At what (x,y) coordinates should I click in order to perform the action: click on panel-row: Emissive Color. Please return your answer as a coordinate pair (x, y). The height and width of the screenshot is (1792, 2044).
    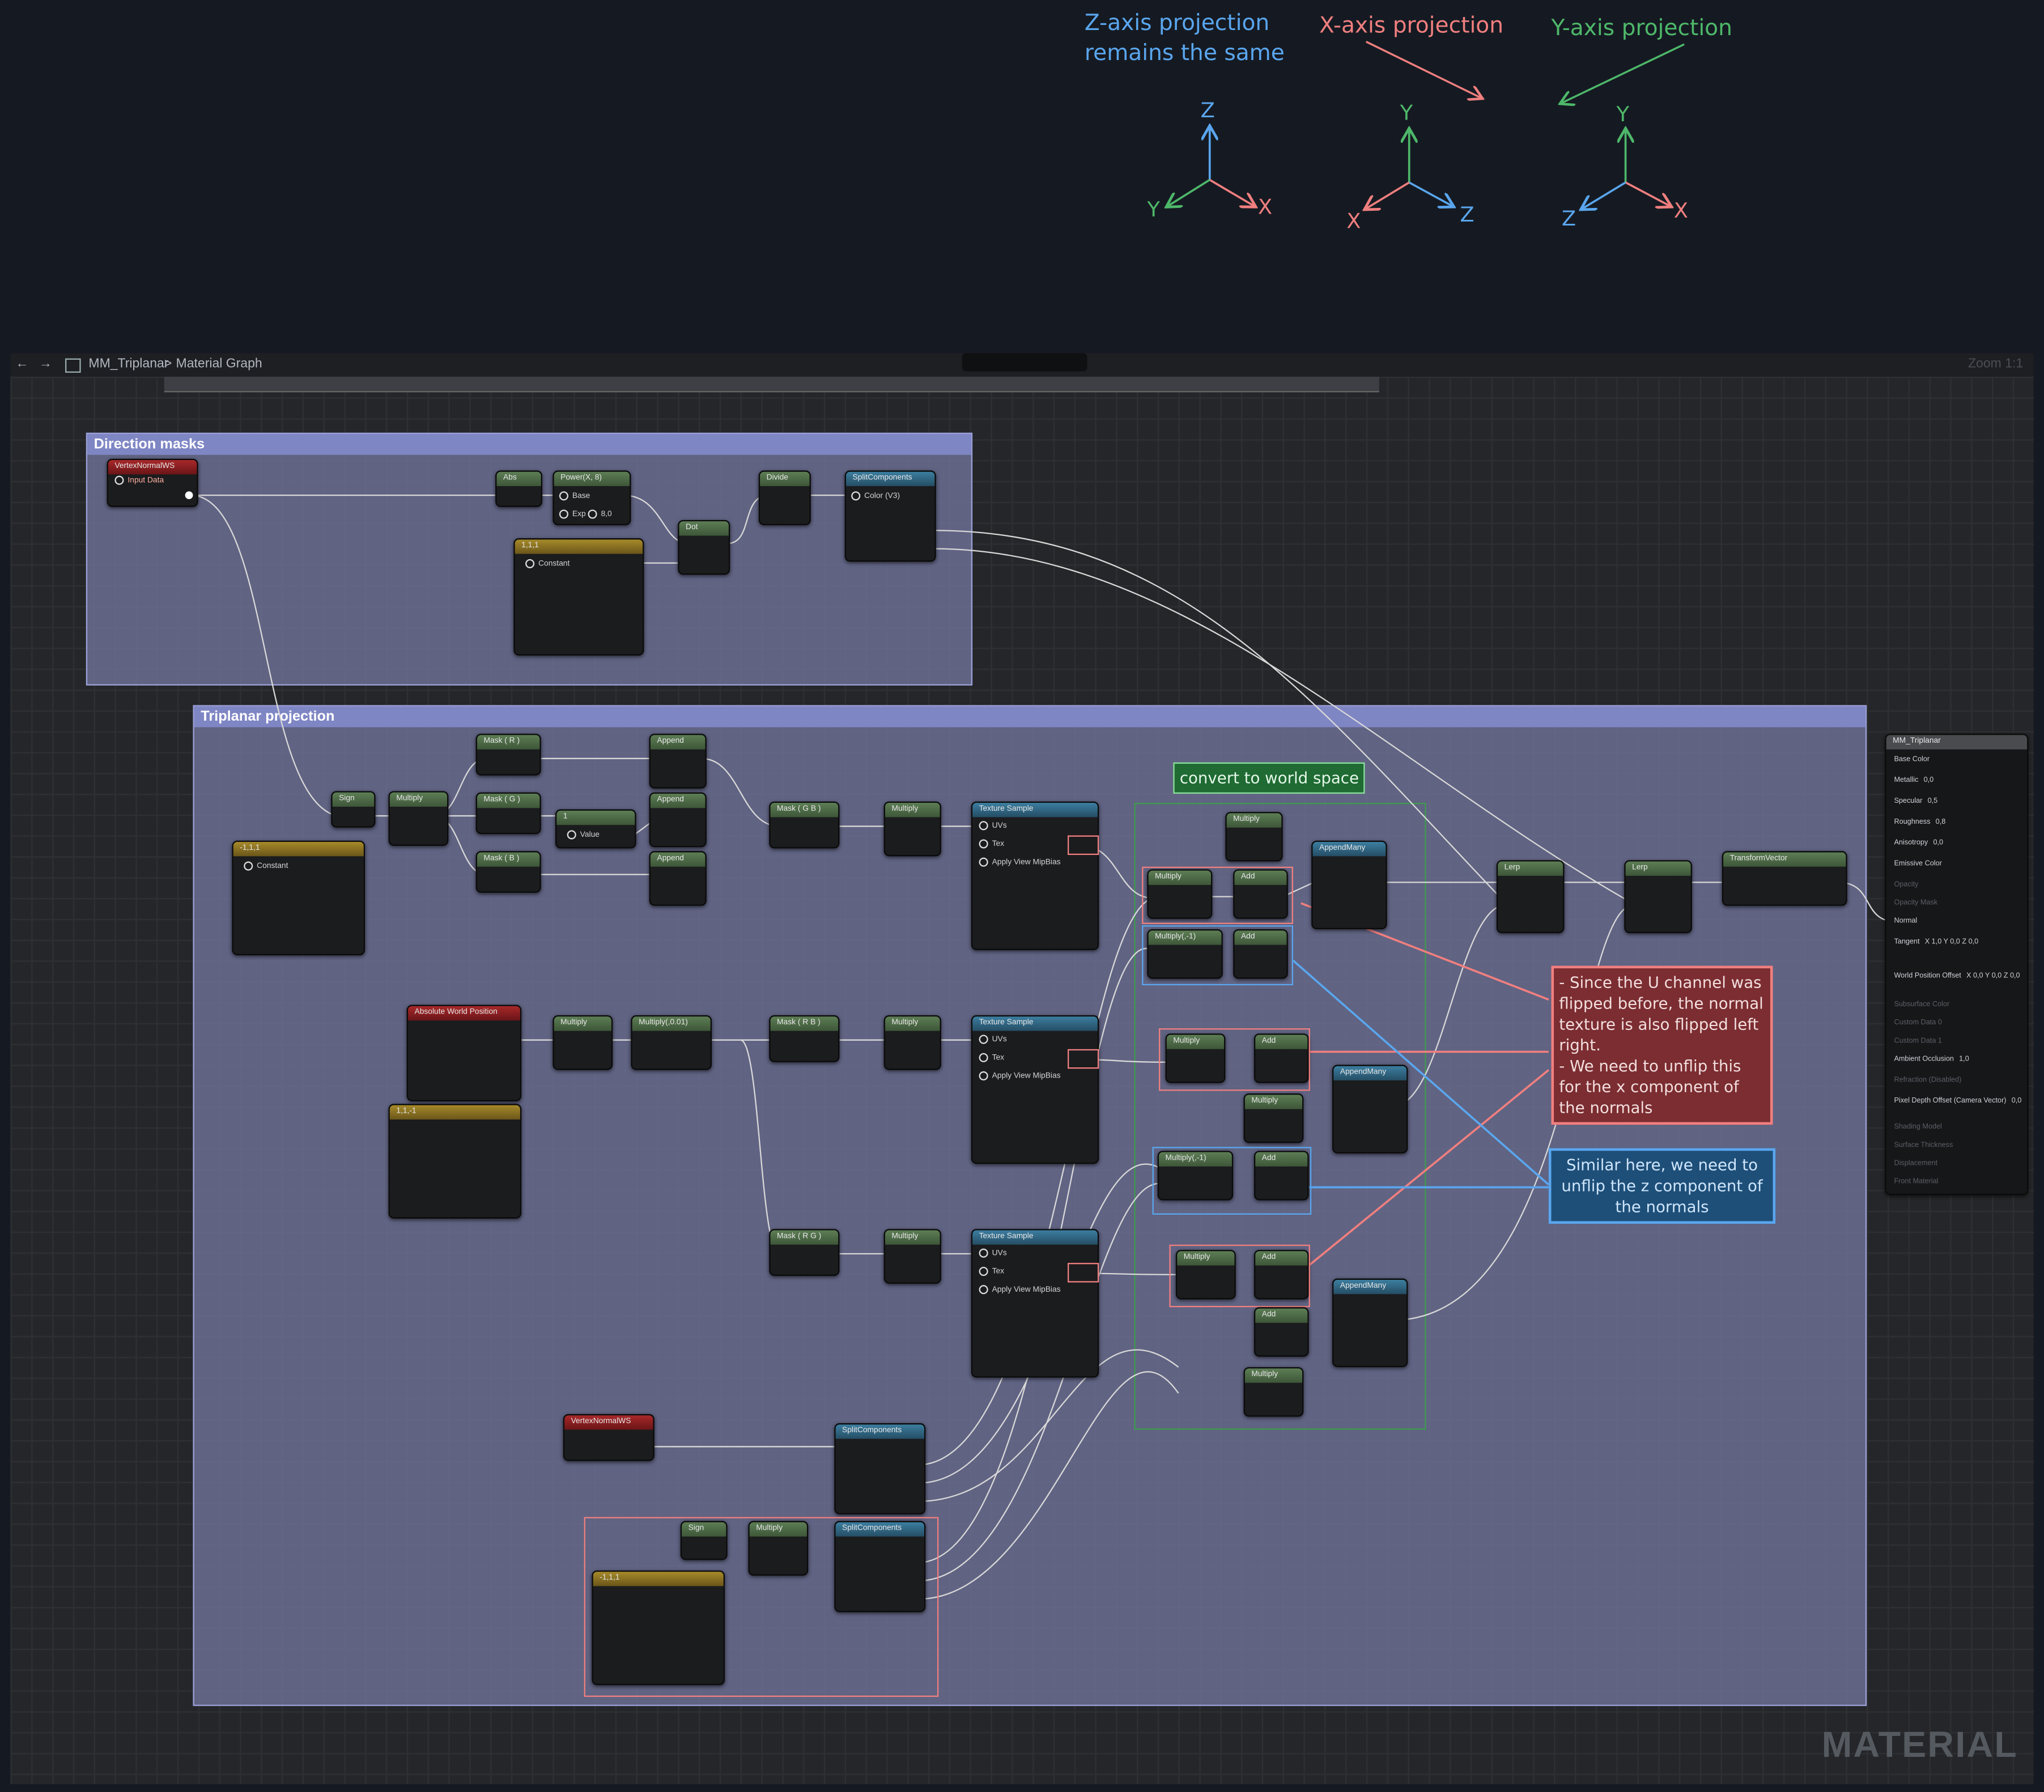
    Looking at the image, I should click on (1920, 864).